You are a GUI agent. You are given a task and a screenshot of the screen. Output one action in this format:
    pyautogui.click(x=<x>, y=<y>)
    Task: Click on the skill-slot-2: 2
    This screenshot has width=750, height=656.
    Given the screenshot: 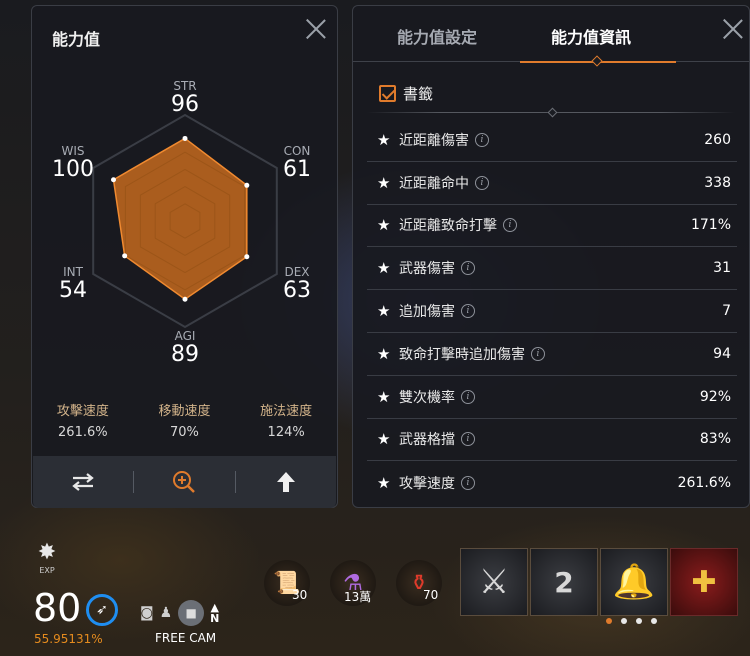 What is the action you would take?
    pyautogui.click(x=564, y=582)
    